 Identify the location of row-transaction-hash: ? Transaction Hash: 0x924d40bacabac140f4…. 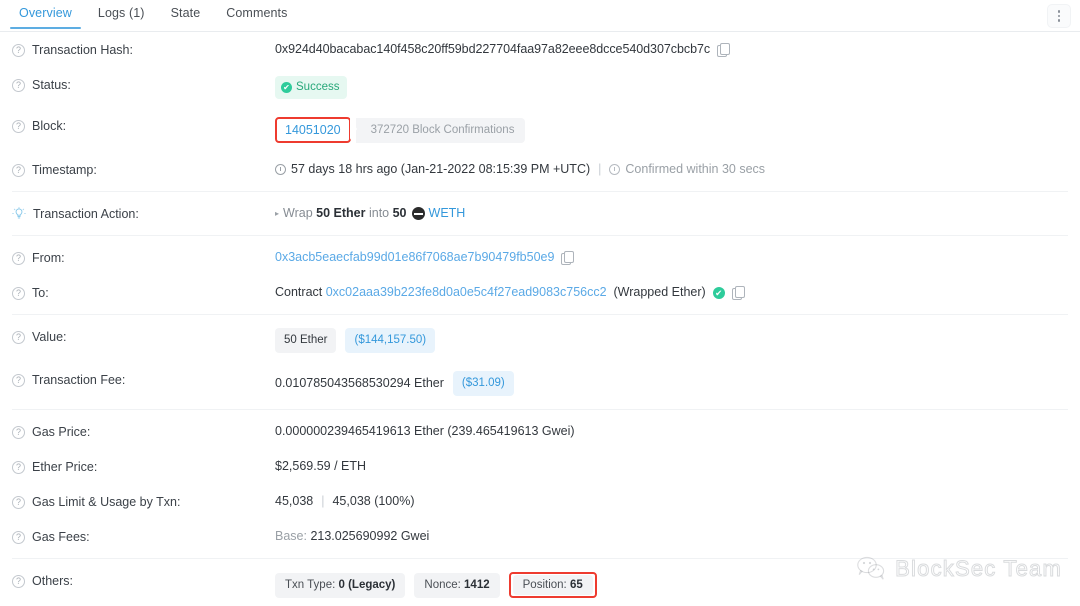
(540, 49).